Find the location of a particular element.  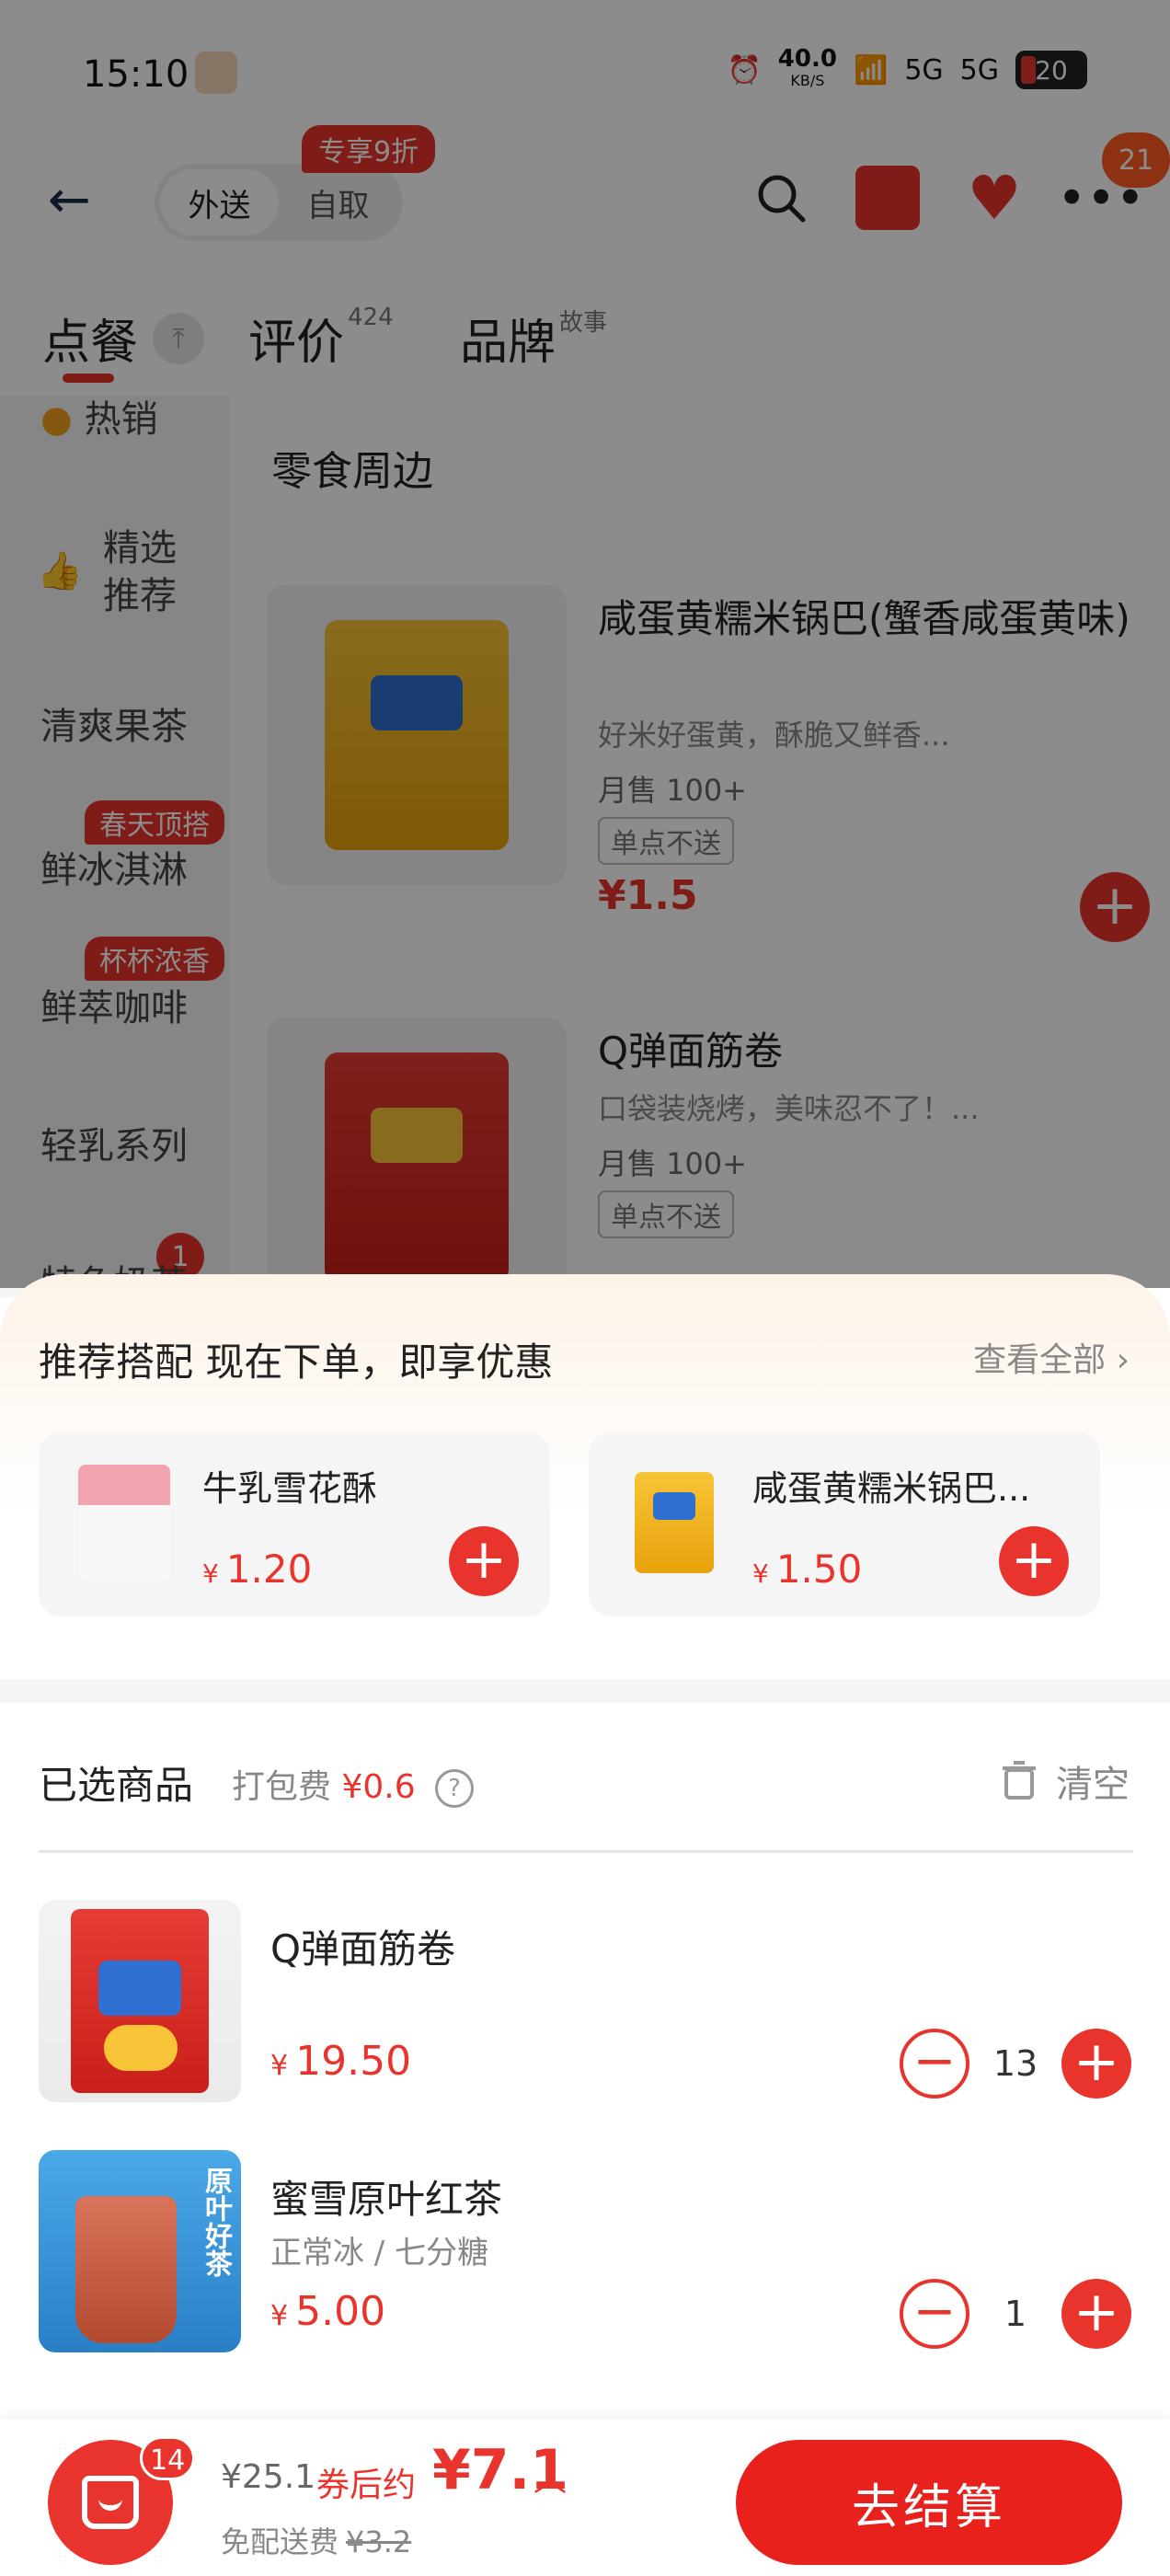

recommend-card: 咸蛋黄糯米锅巴... ¥1.50 + is located at coordinates (844, 1524).